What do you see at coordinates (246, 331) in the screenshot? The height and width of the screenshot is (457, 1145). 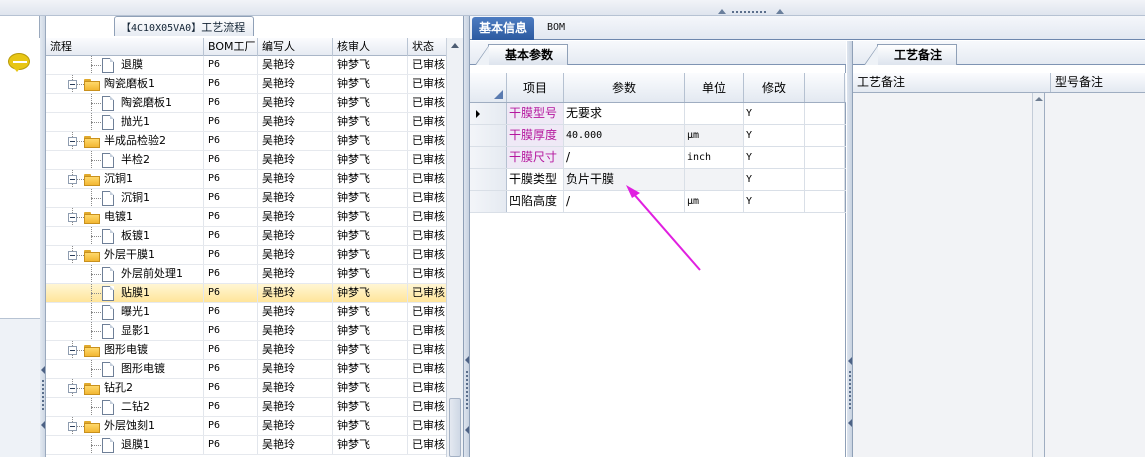 I see `table-row: 显影1 P6 吴艳玲 钟梦飞 已审核` at bounding box center [246, 331].